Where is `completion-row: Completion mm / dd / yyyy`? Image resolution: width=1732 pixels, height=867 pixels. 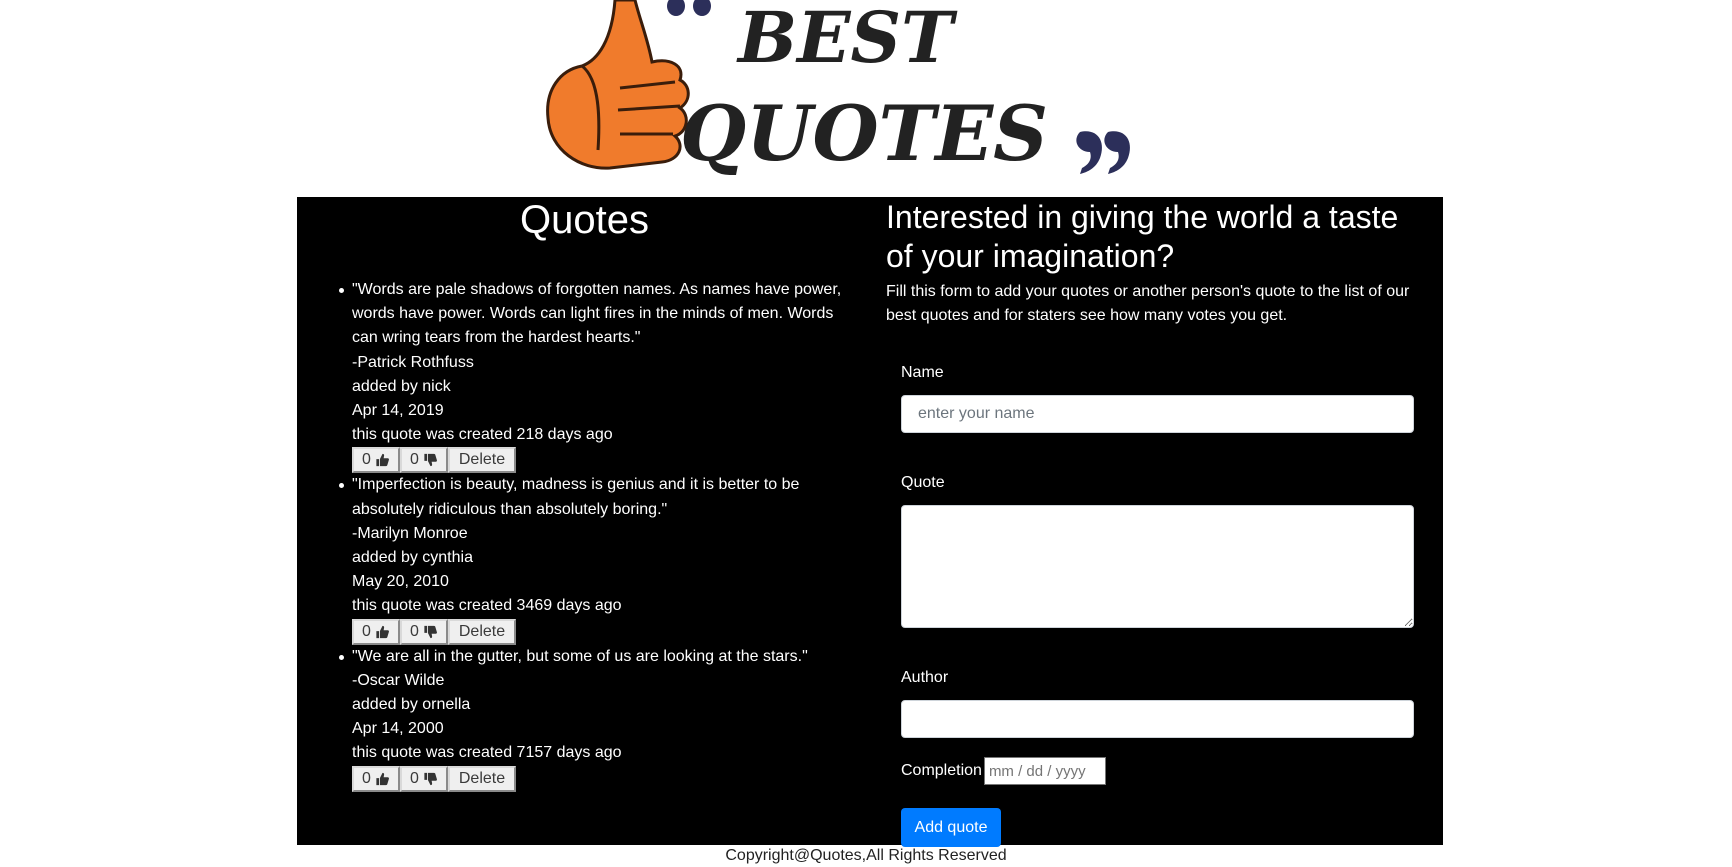
completion-row: Completion mm / dd / yyyy is located at coordinates (1003, 771).